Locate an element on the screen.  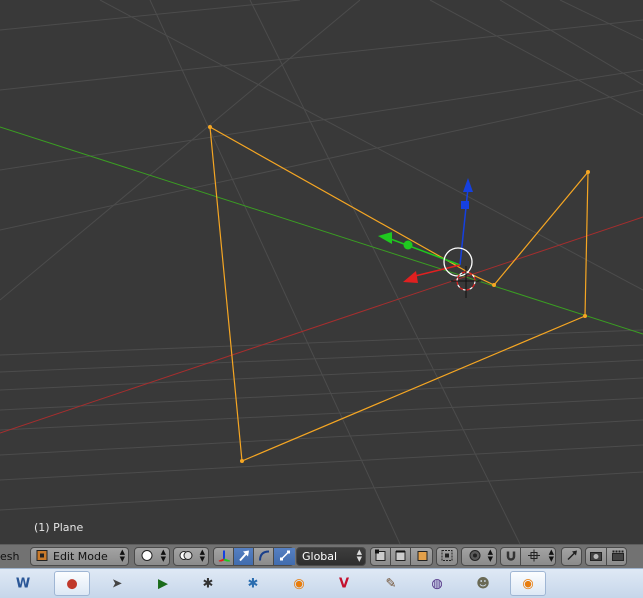
vivaldi-icon: V is located at coordinates (344, 583).